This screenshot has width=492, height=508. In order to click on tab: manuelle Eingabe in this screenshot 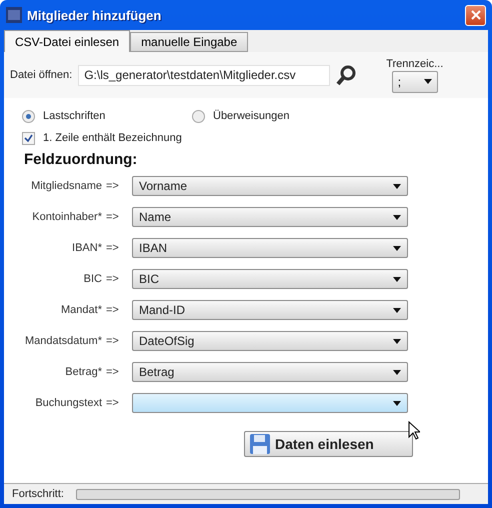, I will do `click(189, 42)`.